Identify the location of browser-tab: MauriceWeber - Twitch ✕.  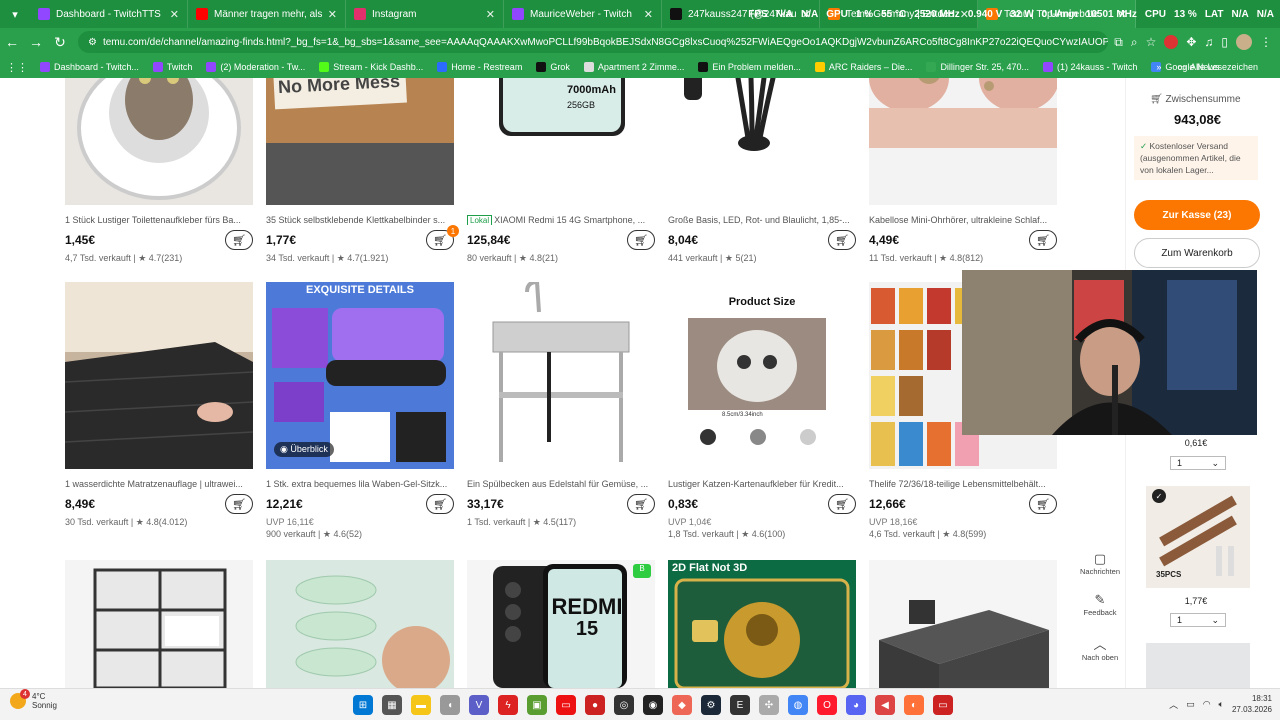
(583, 14).